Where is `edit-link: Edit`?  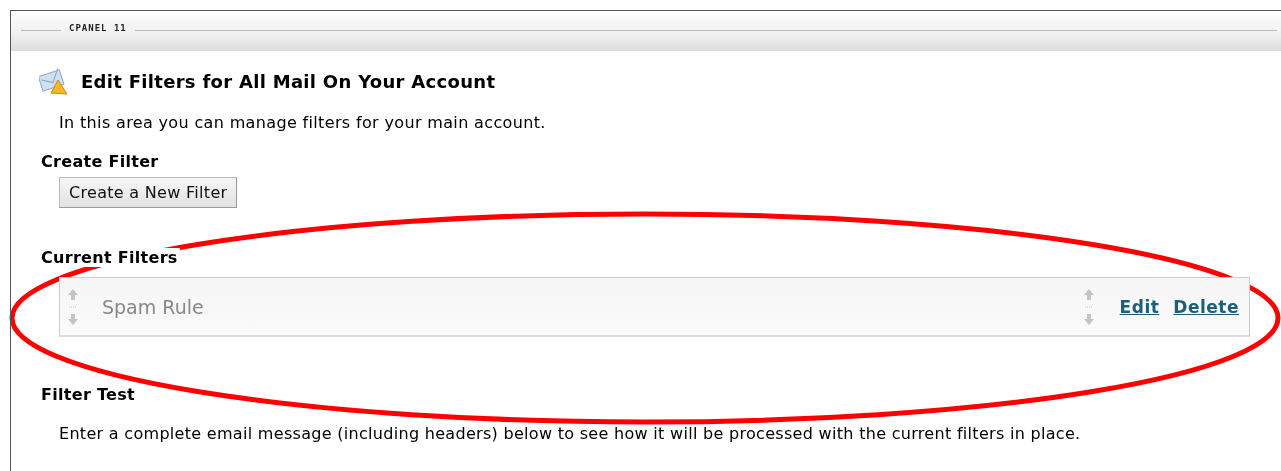 edit-link: Edit is located at coordinates (1139, 306).